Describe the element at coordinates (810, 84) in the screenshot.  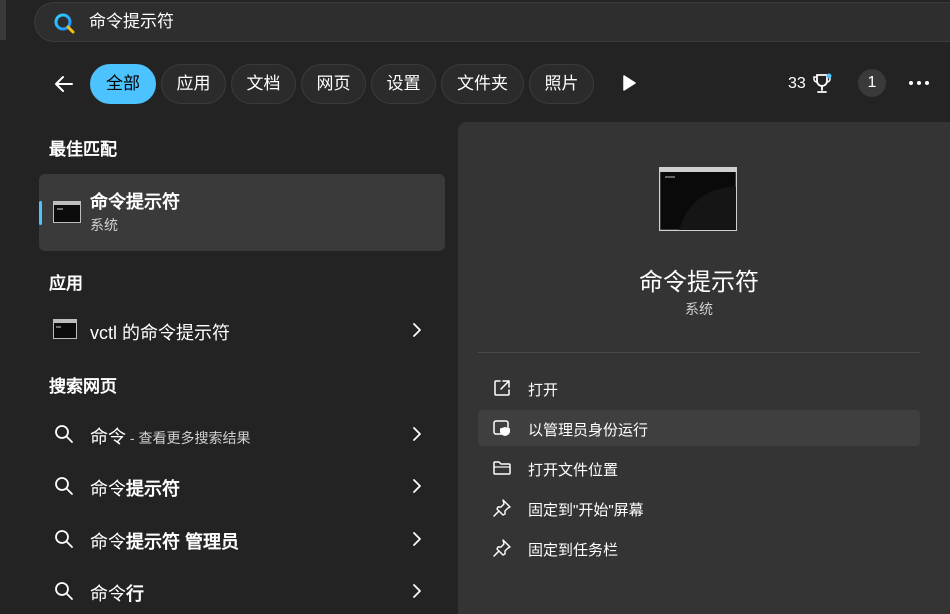
I see `rewards-points: 33` at that location.